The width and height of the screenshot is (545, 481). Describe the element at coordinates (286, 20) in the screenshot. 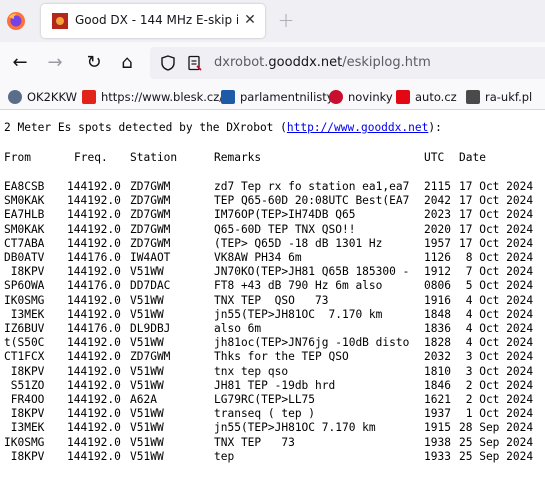

I see `new-tab-icon: +` at that location.